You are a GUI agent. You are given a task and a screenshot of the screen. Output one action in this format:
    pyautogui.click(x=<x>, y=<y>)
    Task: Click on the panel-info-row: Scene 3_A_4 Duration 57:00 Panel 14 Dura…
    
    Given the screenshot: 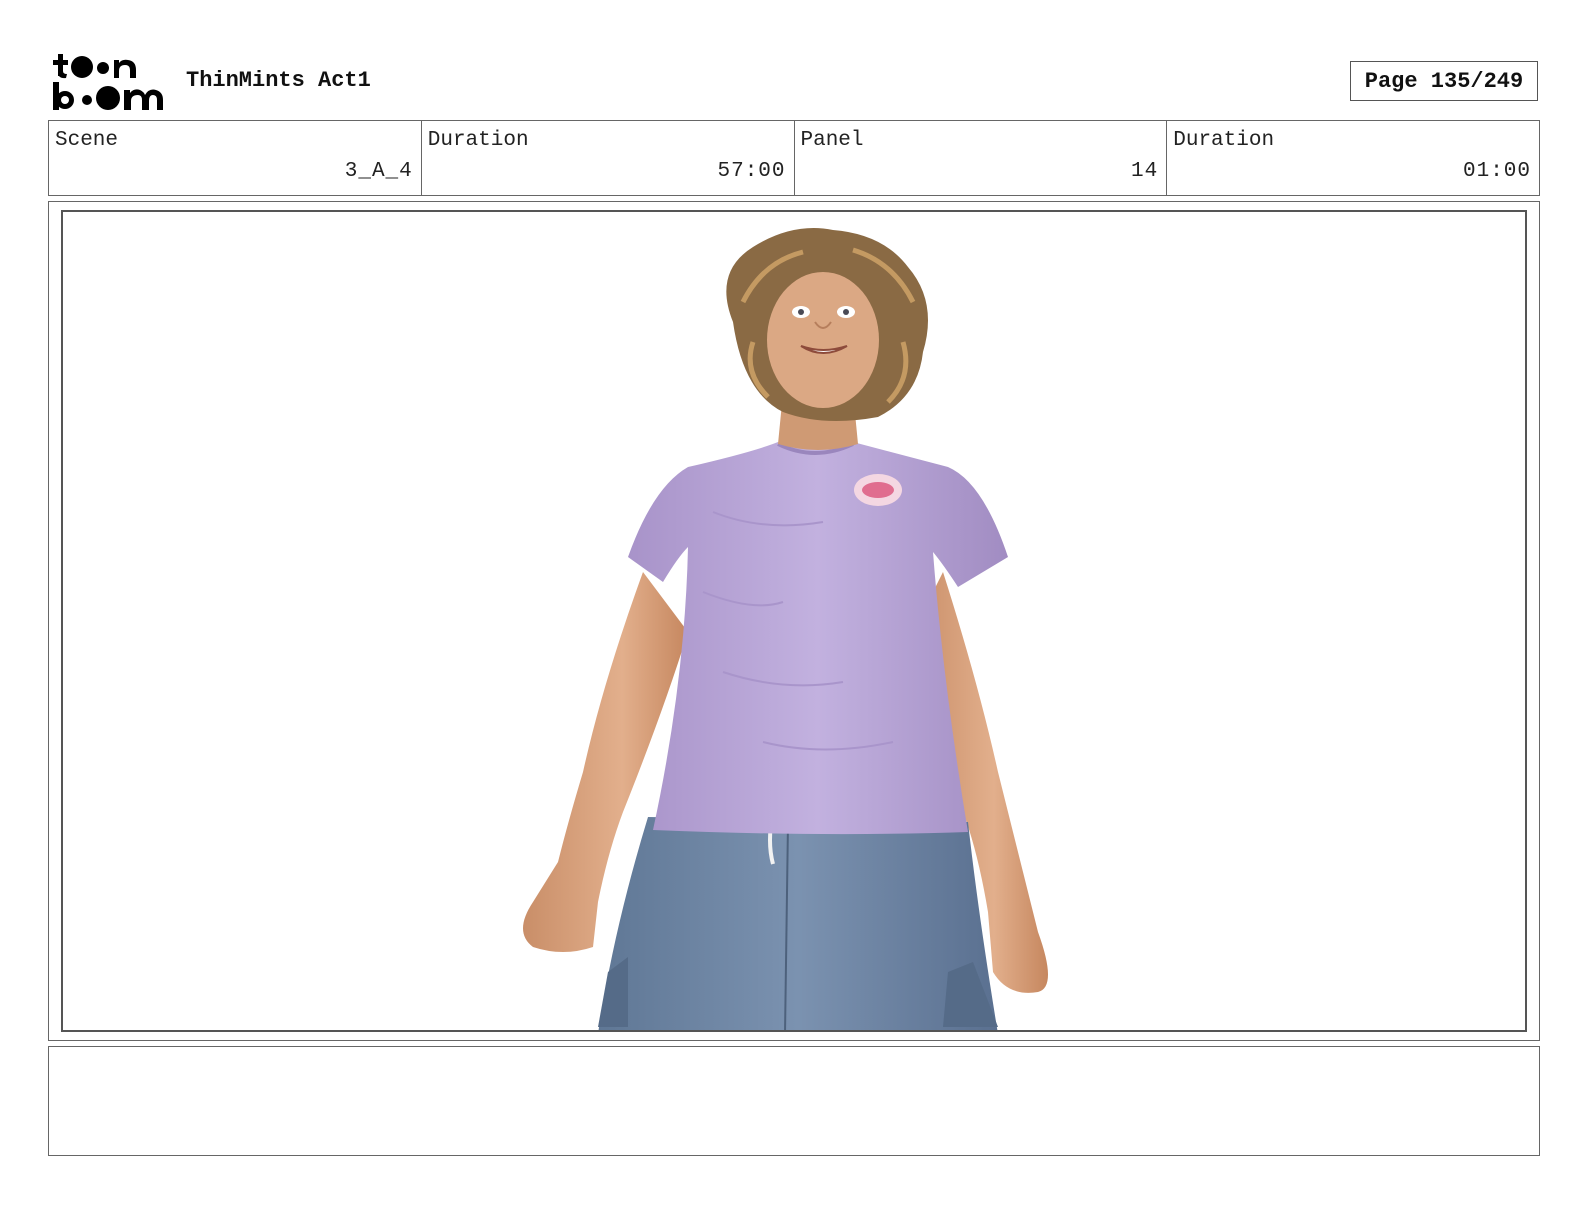 What is the action you would take?
    pyautogui.click(x=794, y=158)
    